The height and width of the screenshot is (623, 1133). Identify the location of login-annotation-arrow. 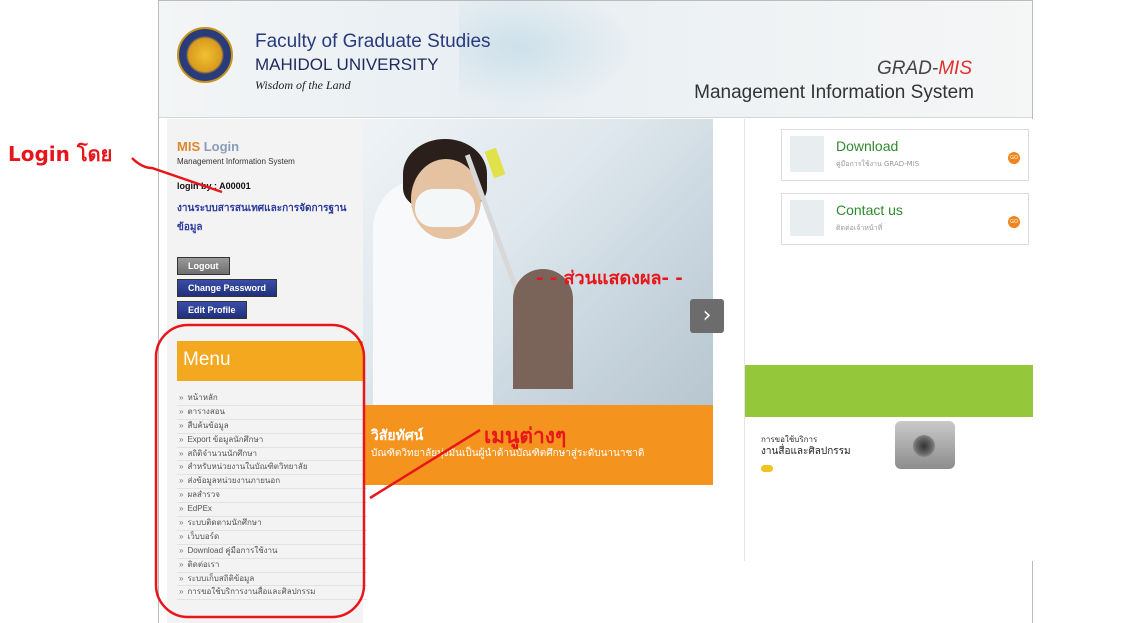
(177, 175).